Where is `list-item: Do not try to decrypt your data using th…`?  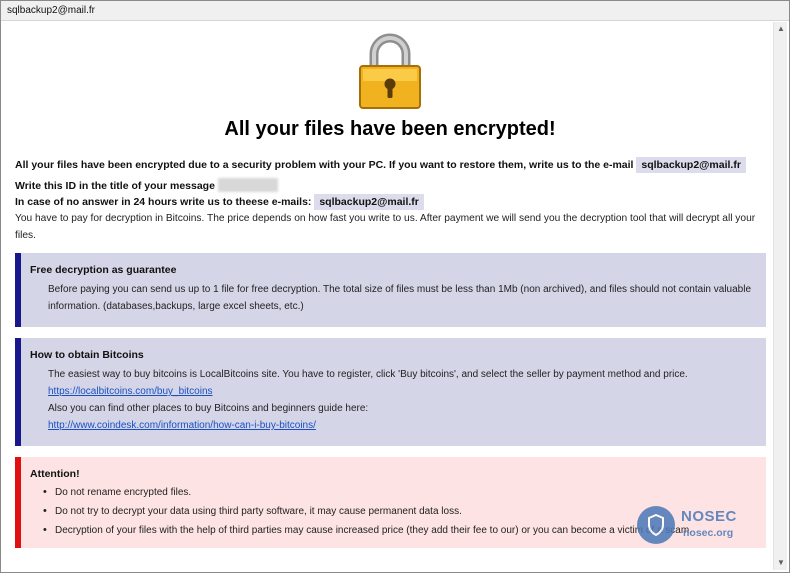
list-item: Do not try to decrypt your data using th… is located at coordinates (366, 511).